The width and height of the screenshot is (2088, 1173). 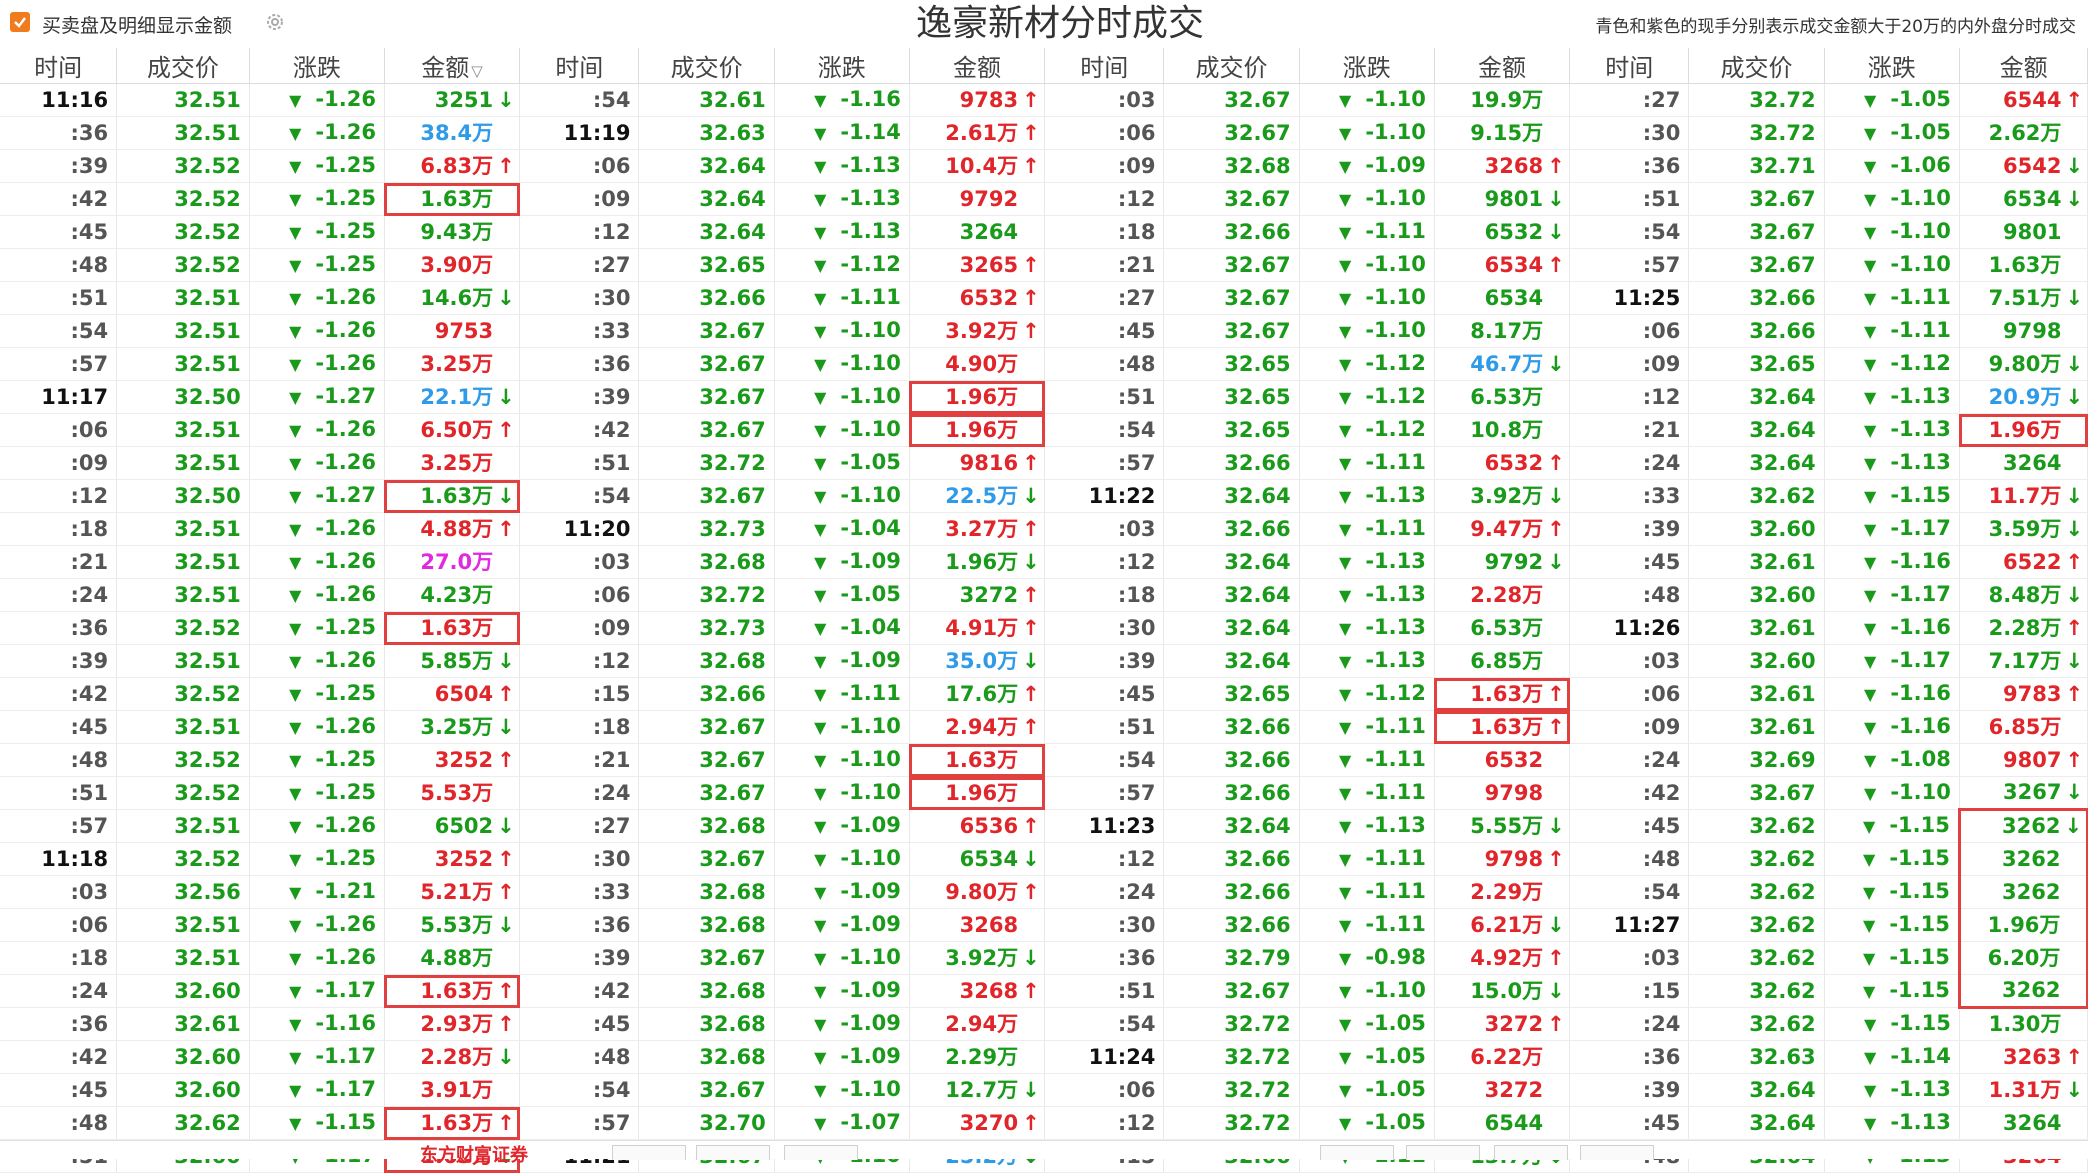 I want to click on tick-price: 32.60, so click(x=183, y=1057).